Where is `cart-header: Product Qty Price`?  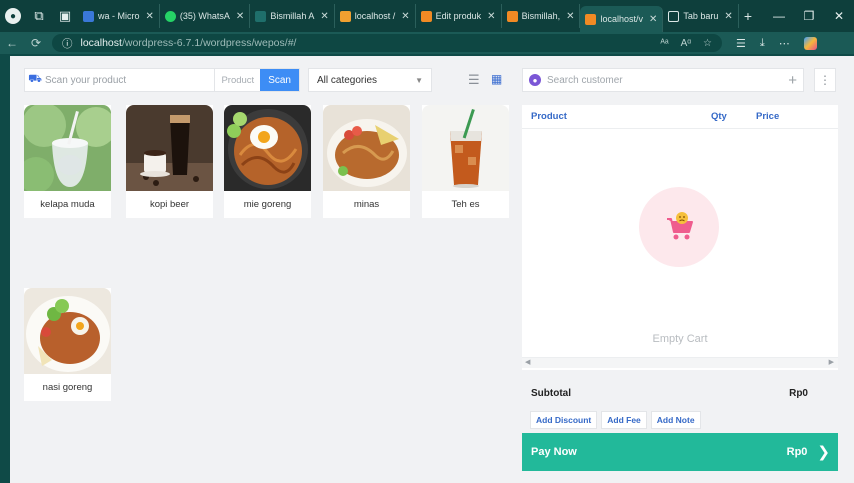
cart-header: Product Qty Price is located at coordinates (680, 117).